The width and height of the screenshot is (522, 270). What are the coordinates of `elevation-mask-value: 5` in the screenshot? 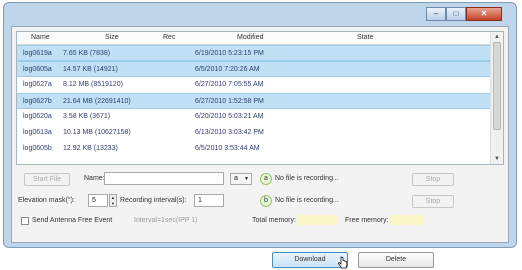 It's located at (94, 200).